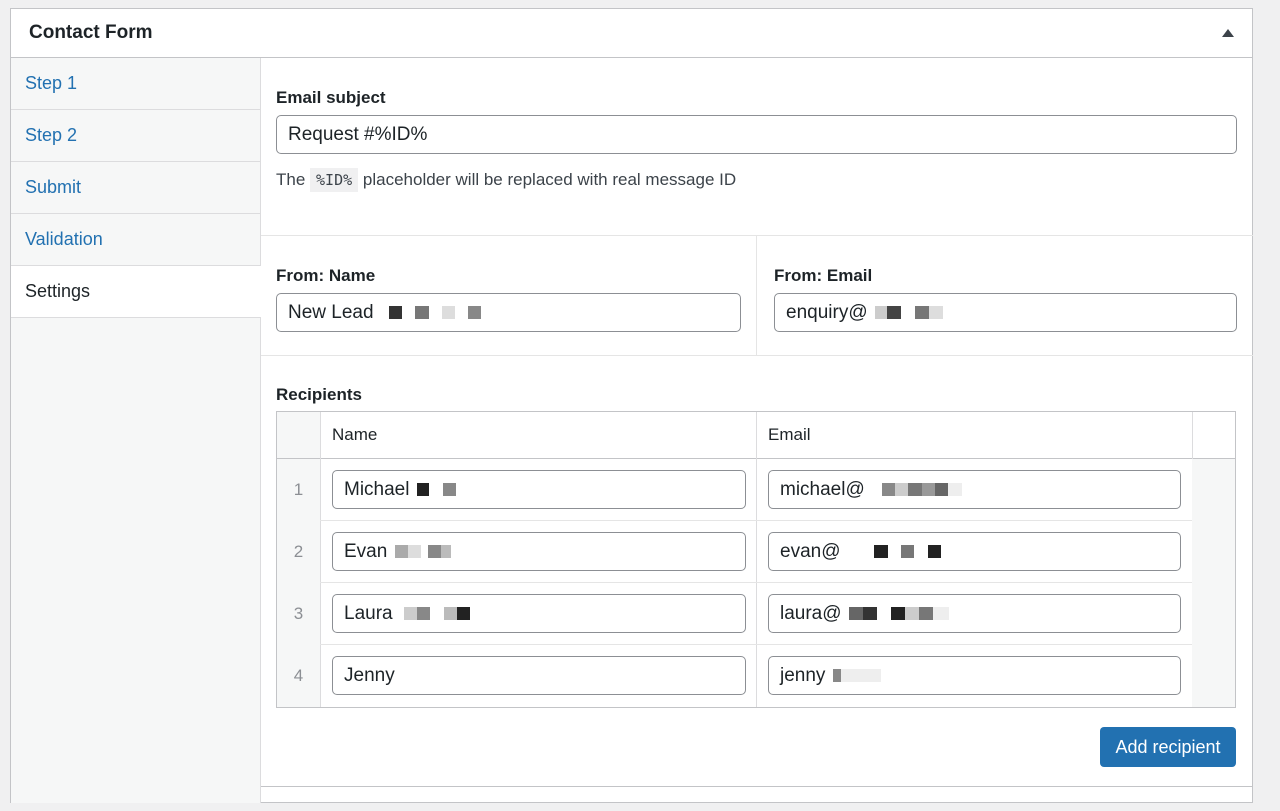  I want to click on recipient-name-value: Evan, so click(366, 551).